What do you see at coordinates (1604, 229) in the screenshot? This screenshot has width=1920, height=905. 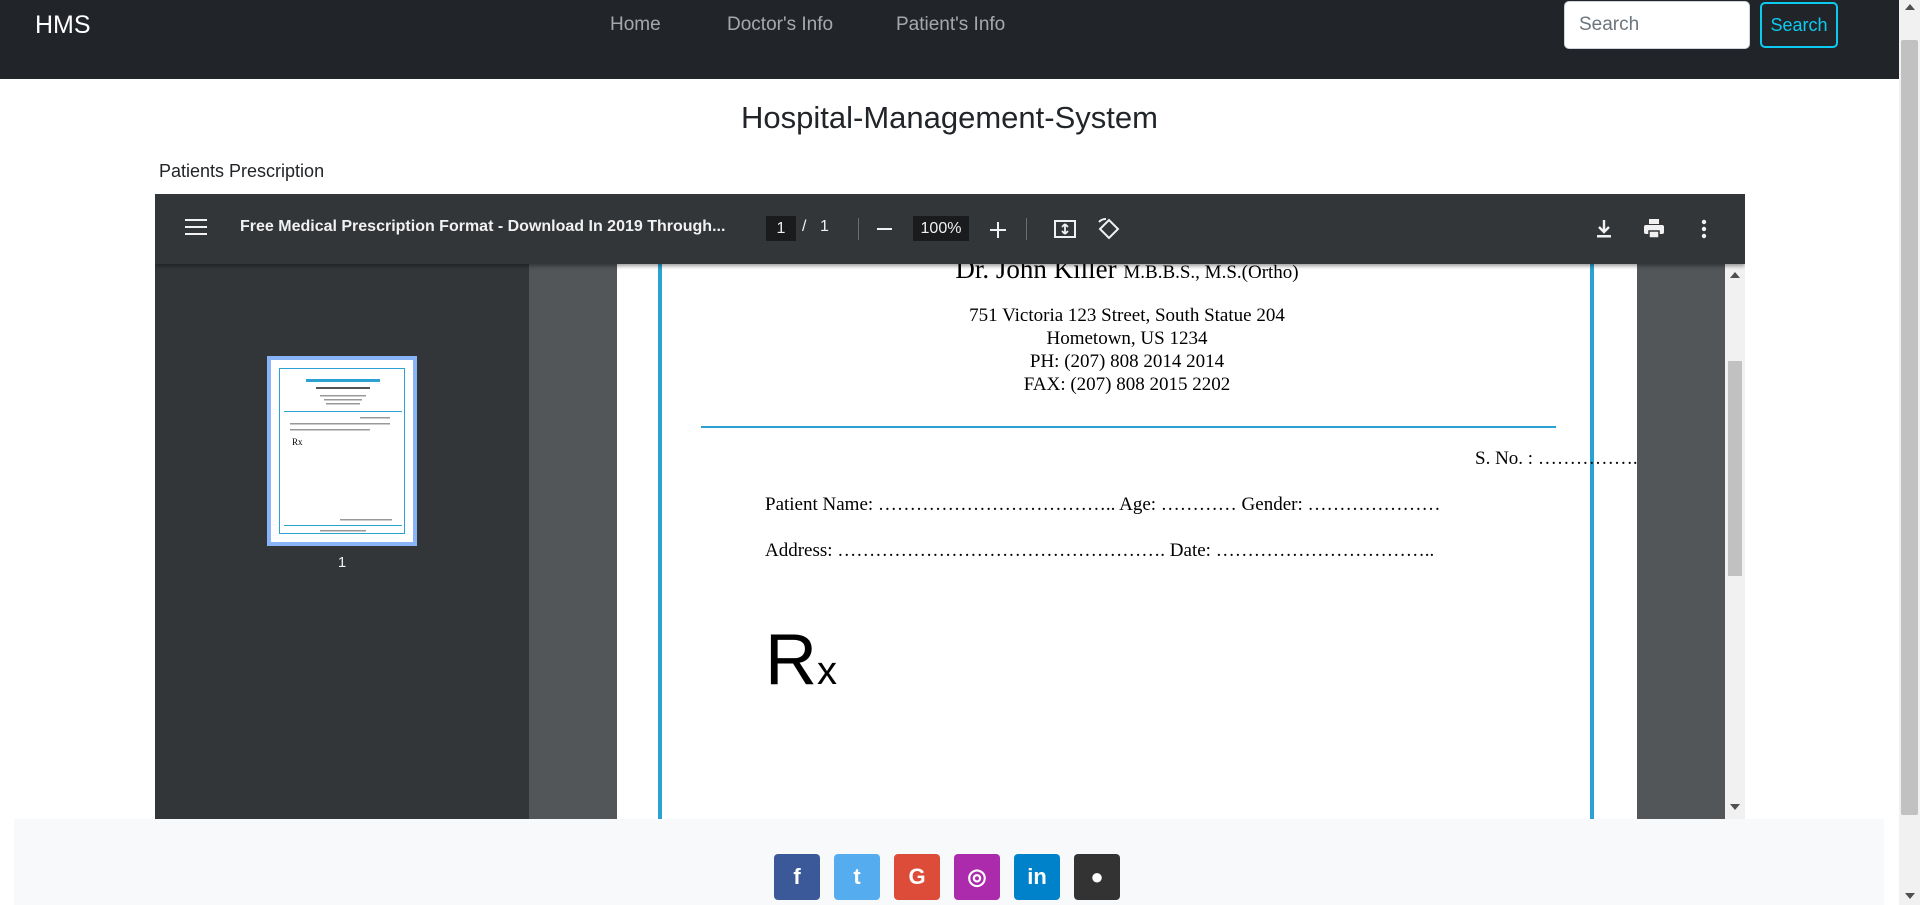 I see `download-icon` at bounding box center [1604, 229].